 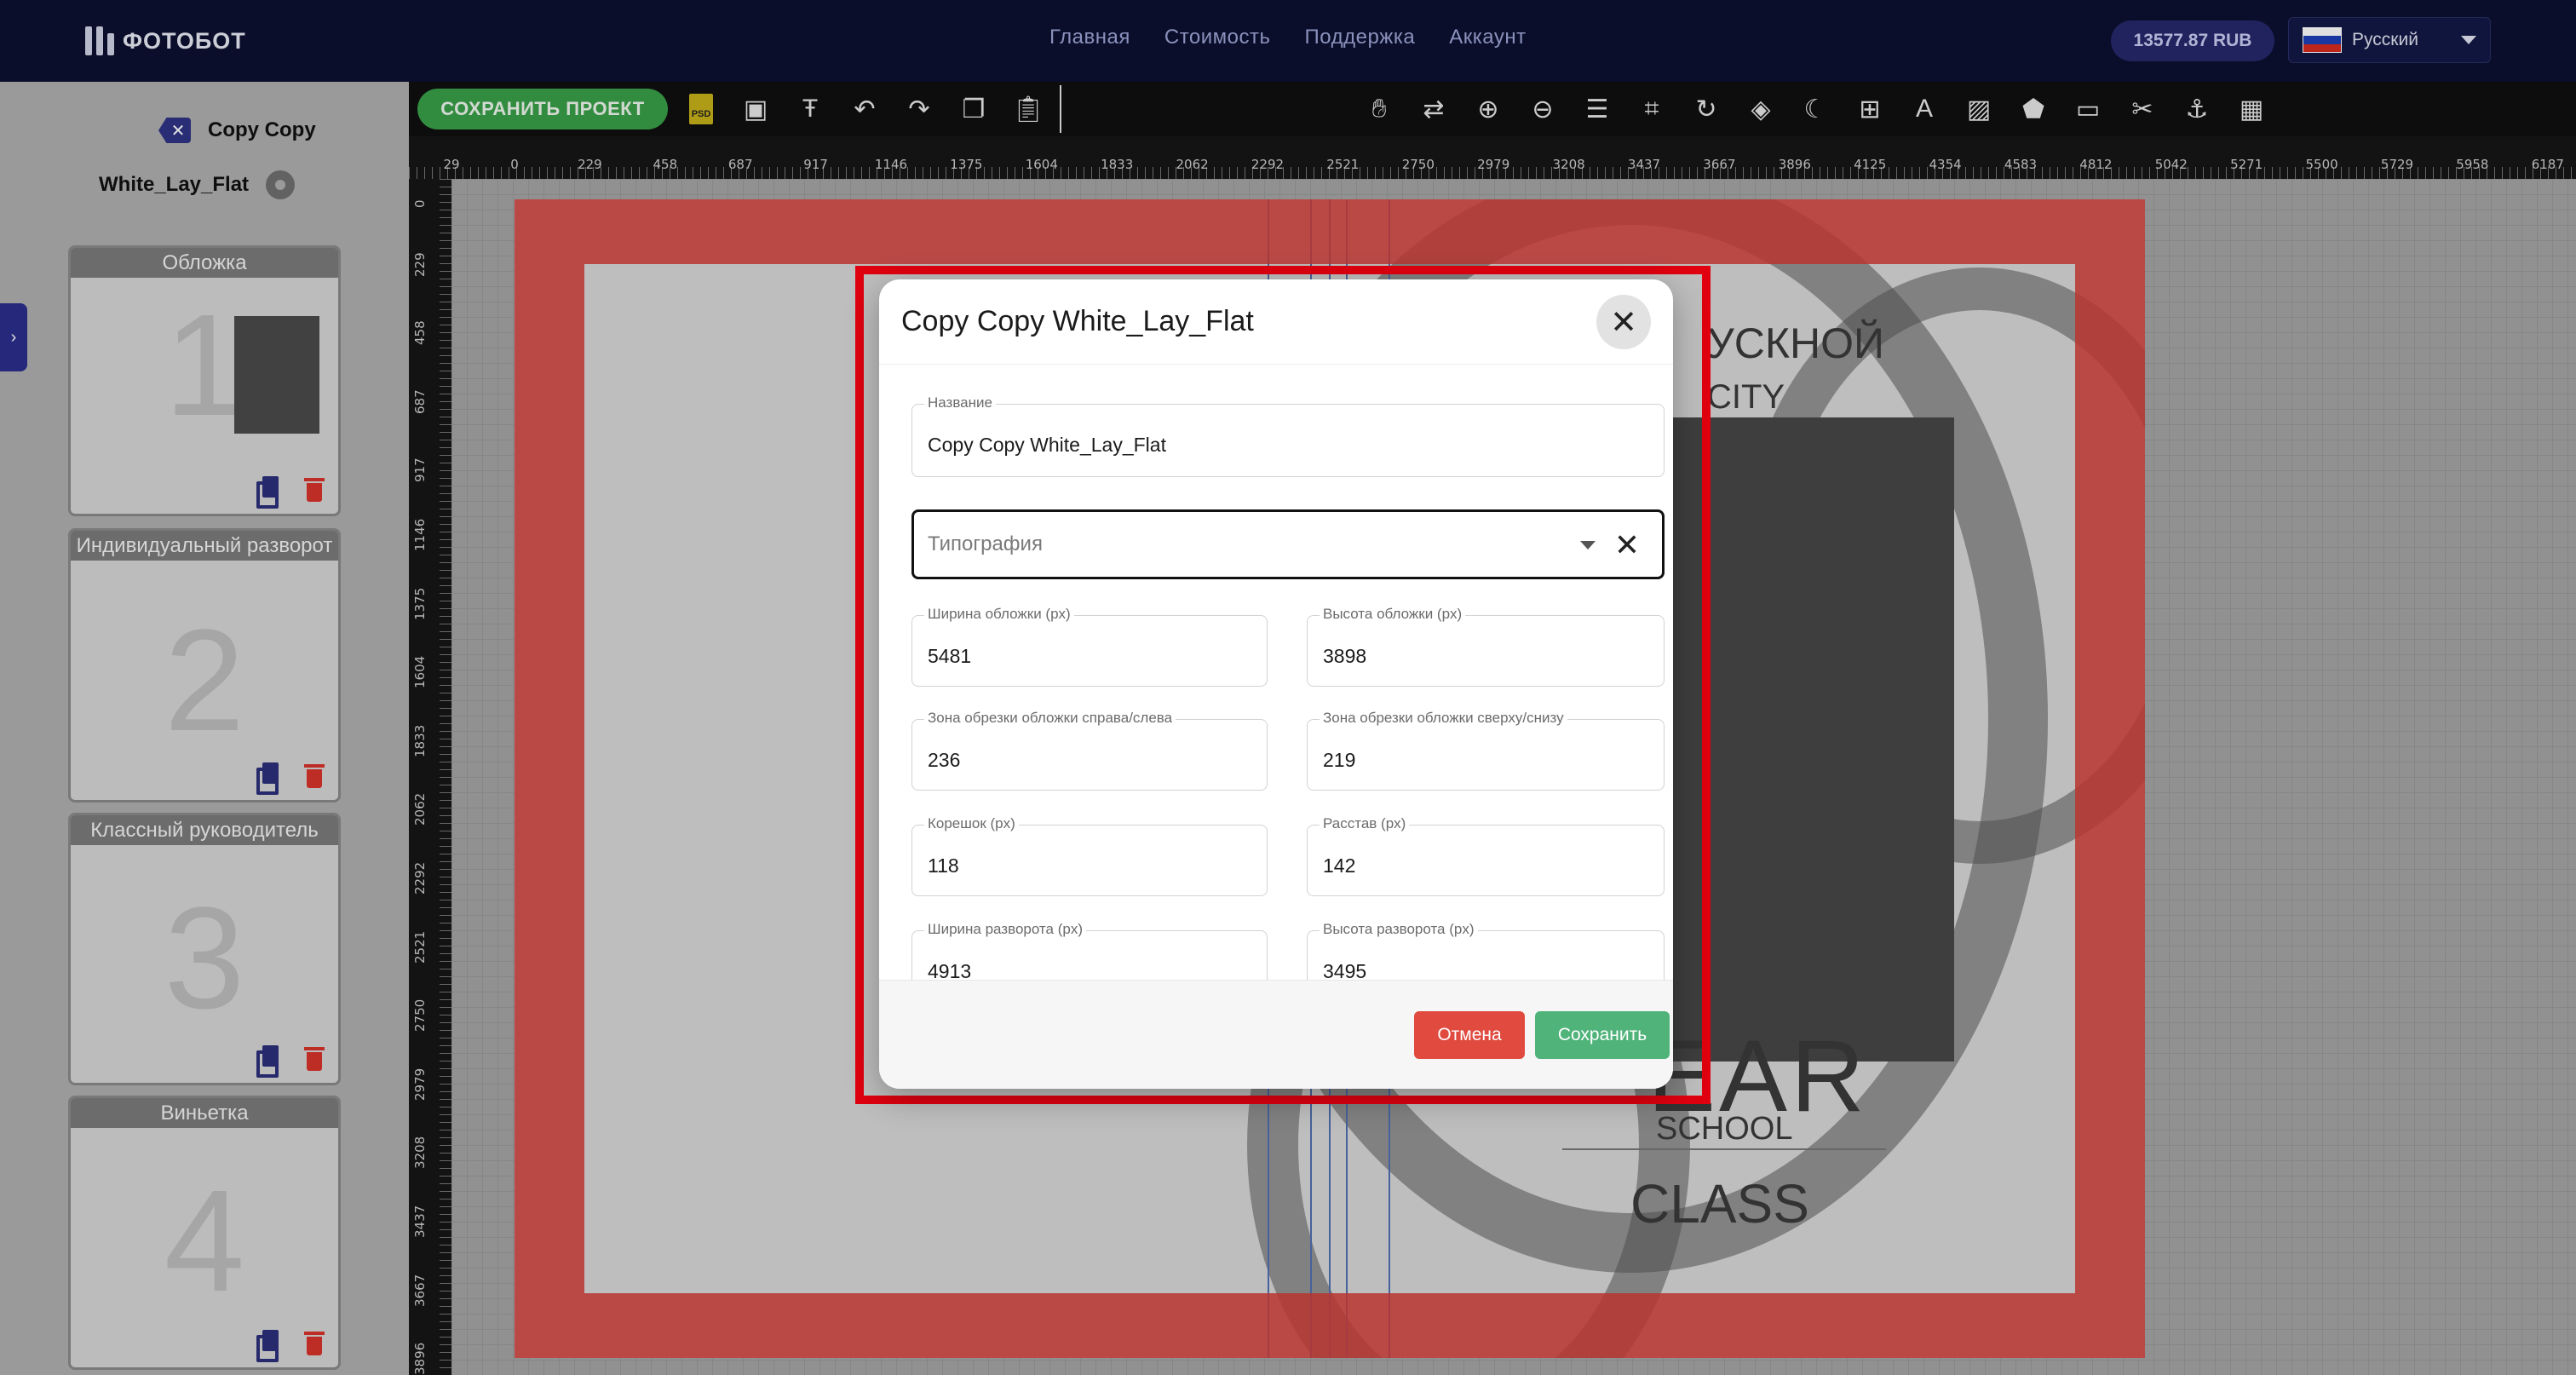 What do you see at coordinates (1603, 1035) in the screenshot?
I see `save-button: Сохранить` at bounding box center [1603, 1035].